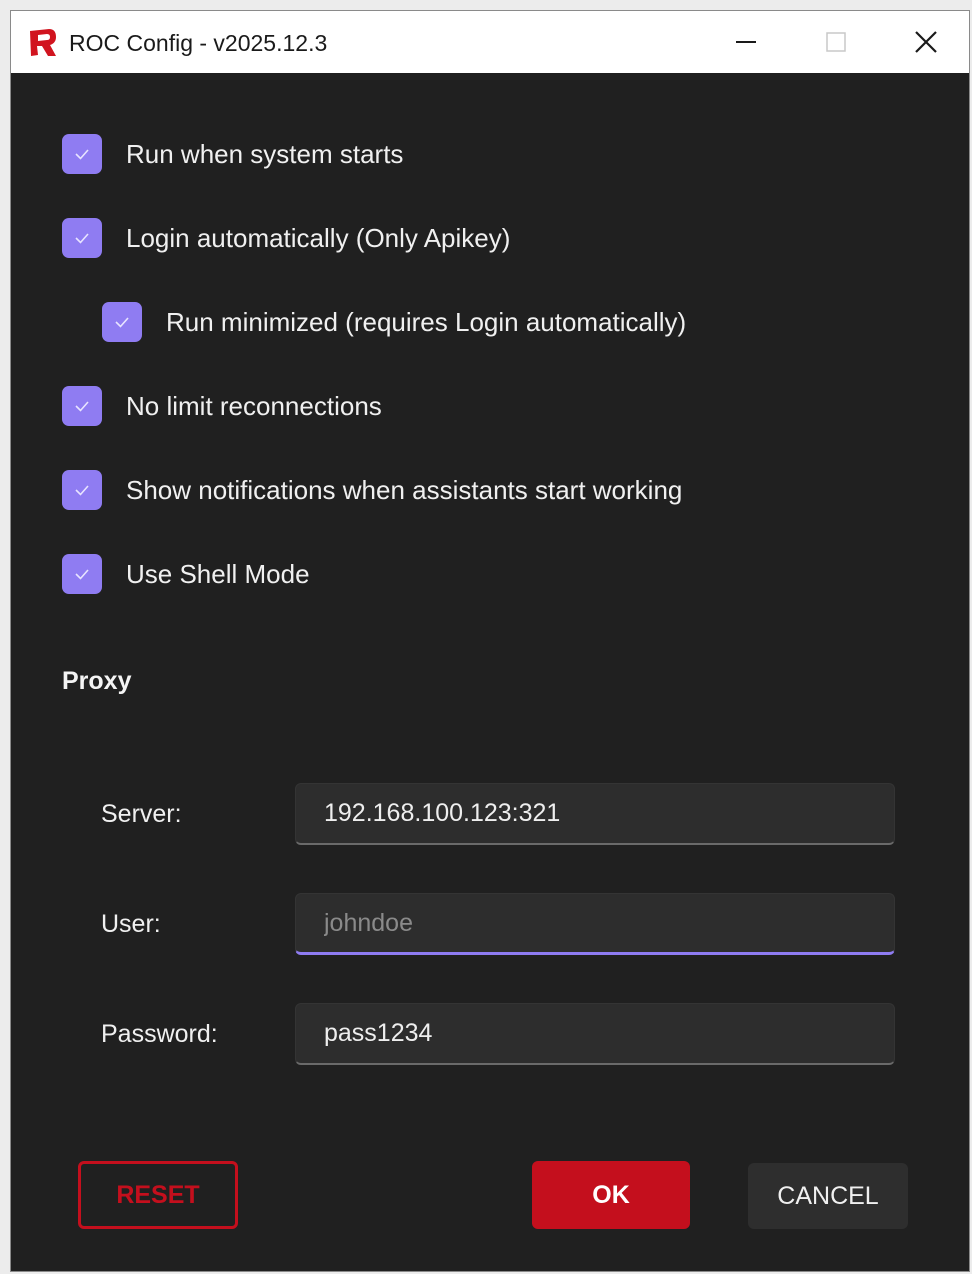 The image size is (972, 1274). Describe the element at coordinates (318, 237) in the screenshot. I see `login-automatically-label: Login automatically (Only Apikey)` at that location.